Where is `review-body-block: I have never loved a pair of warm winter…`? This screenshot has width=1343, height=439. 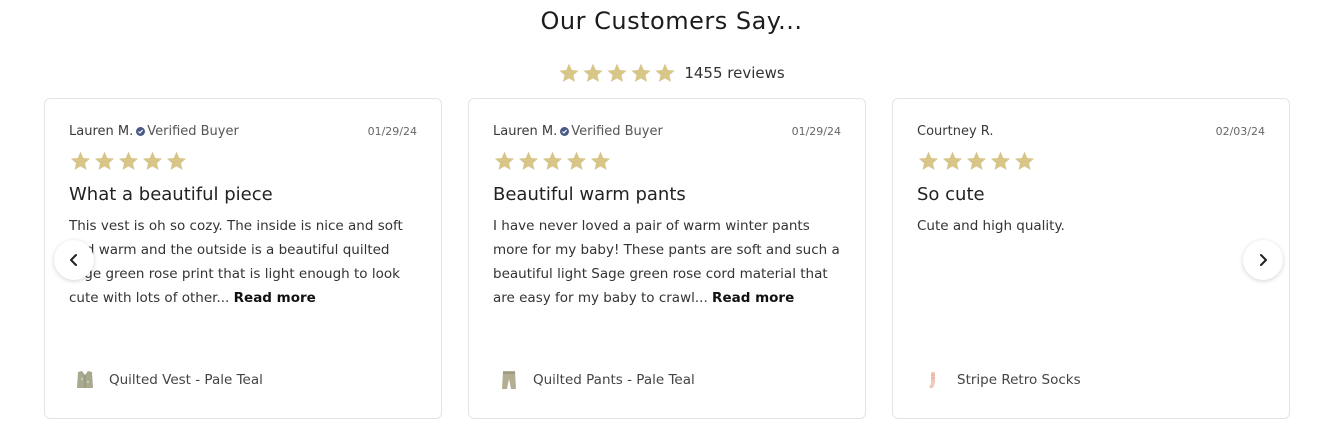
review-body-block: I have never loved a pair of warm winter… is located at coordinates (668, 262).